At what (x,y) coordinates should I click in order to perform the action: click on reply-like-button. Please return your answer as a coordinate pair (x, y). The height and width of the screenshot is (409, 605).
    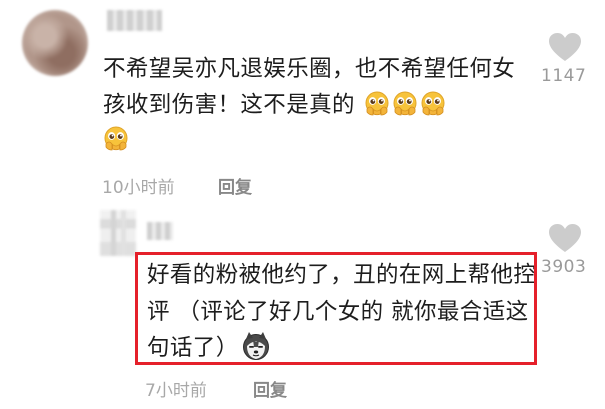
    Looking at the image, I should click on (565, 240).